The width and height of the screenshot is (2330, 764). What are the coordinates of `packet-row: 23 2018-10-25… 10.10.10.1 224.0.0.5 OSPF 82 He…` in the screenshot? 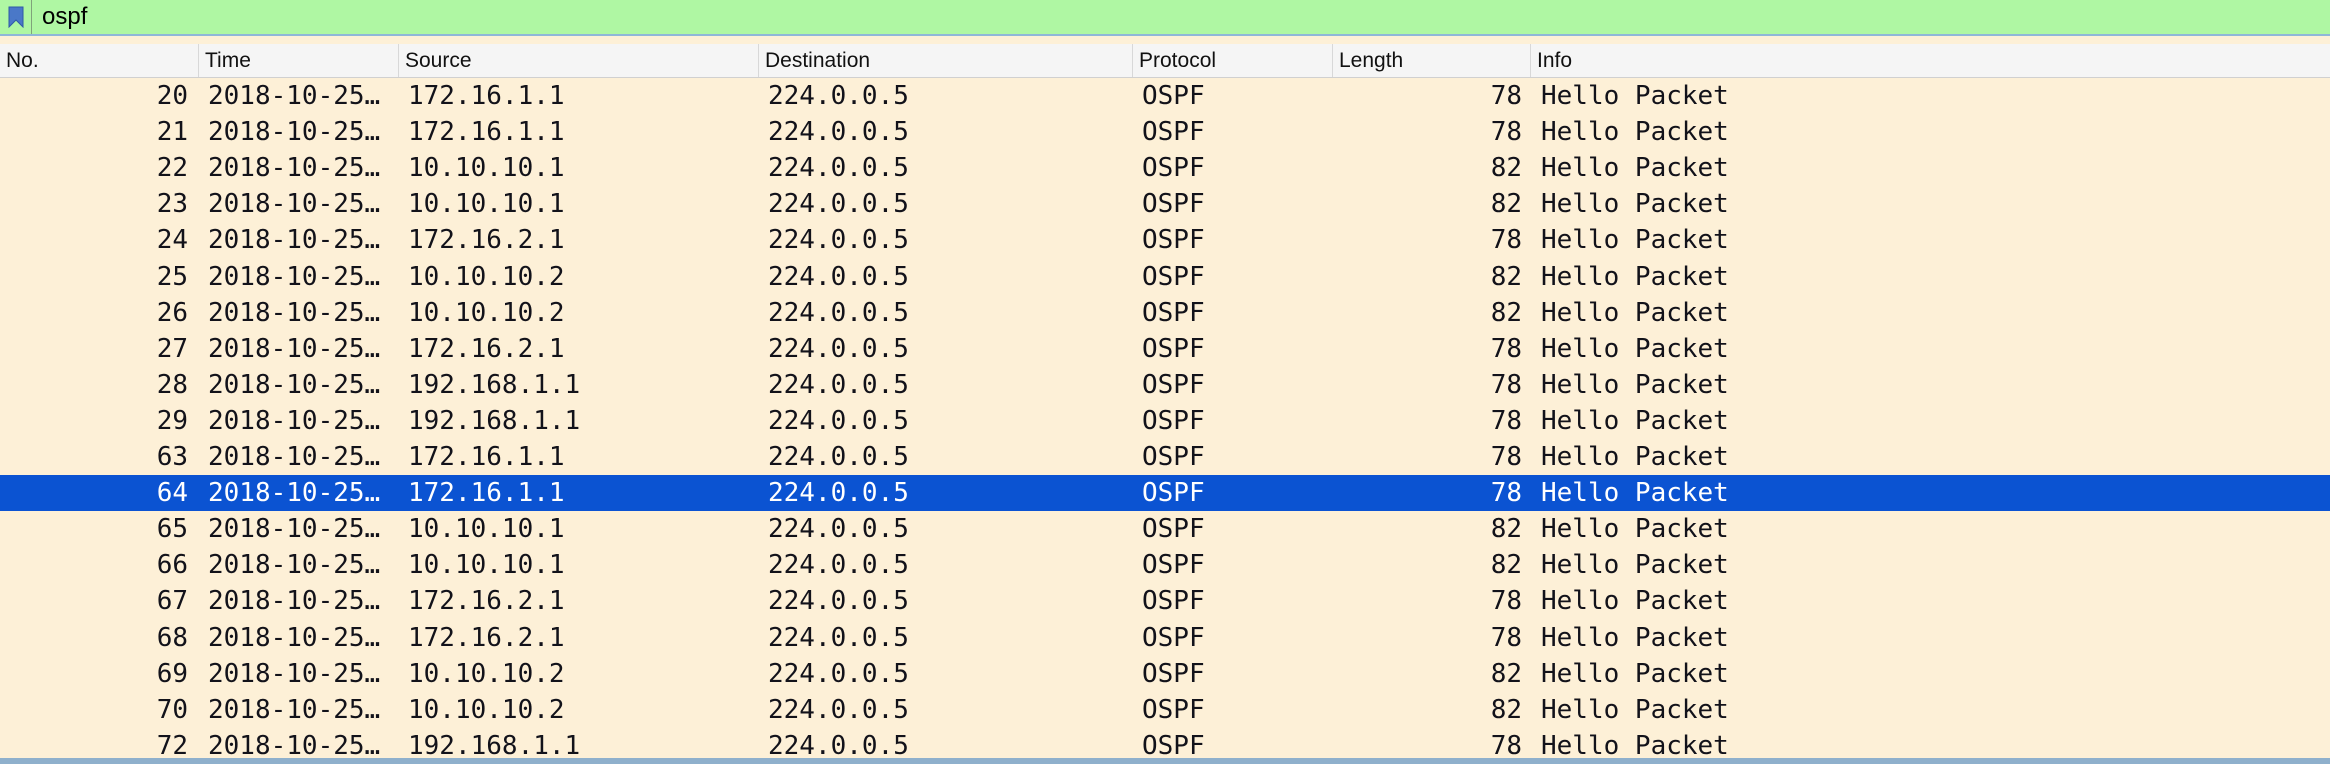 It's located at (1165, 204).